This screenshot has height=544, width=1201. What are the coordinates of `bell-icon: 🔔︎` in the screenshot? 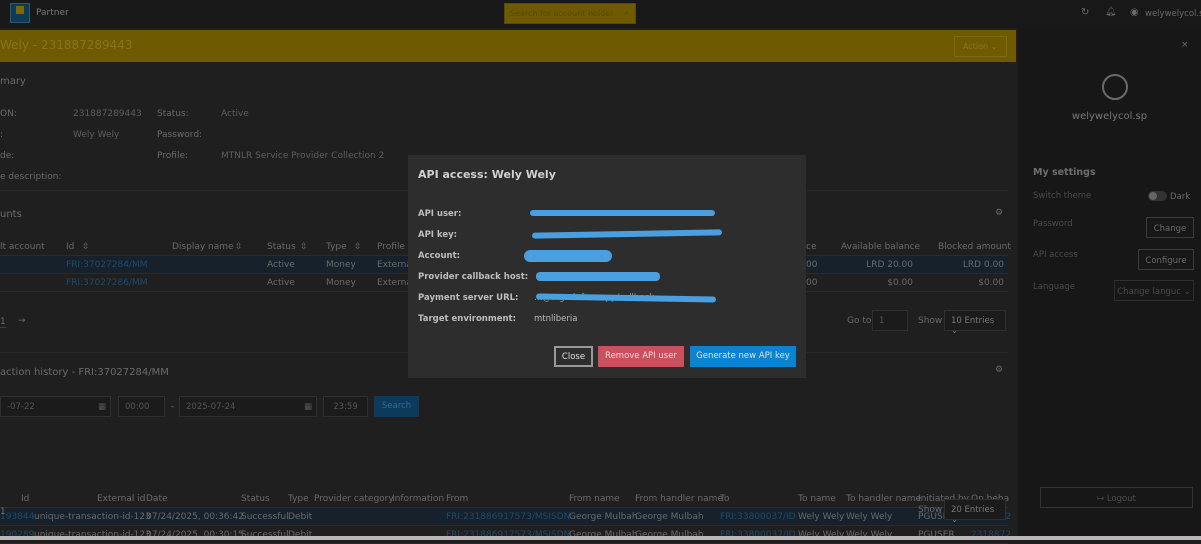 It's located at (1110, 12).